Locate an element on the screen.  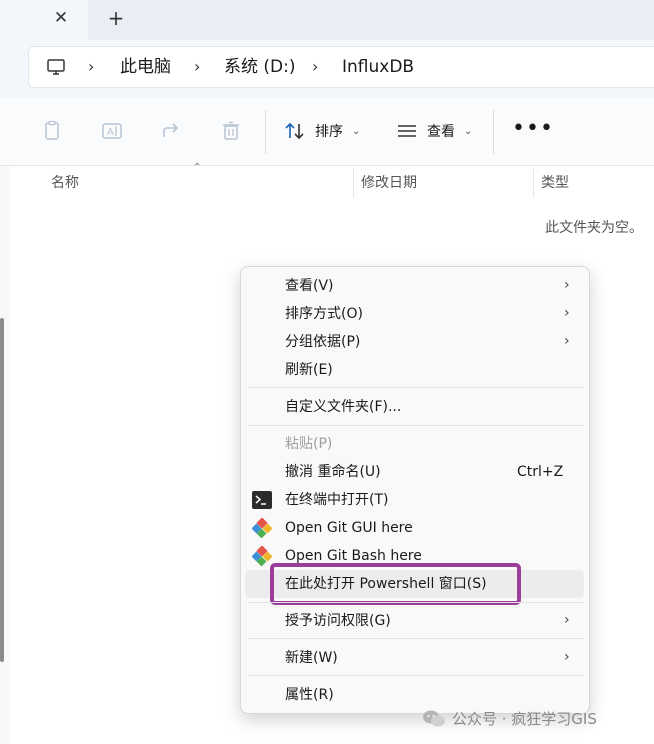
breadcrumb-this-pc: 此电脑 is located at coordinates (145, 67).